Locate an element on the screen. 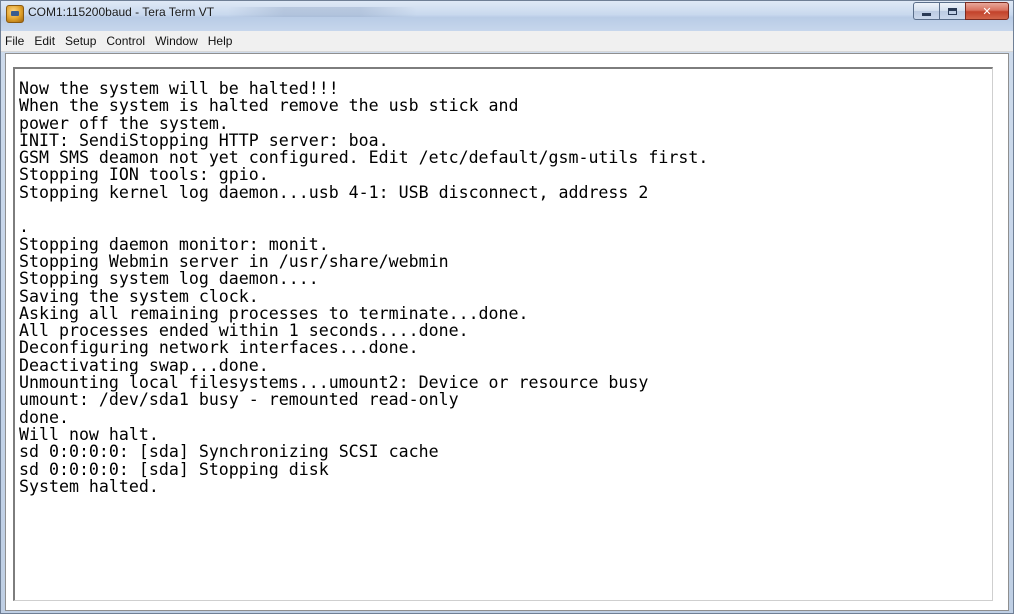  terminal-line: Will now halt. is located at coordinates (89, 434).